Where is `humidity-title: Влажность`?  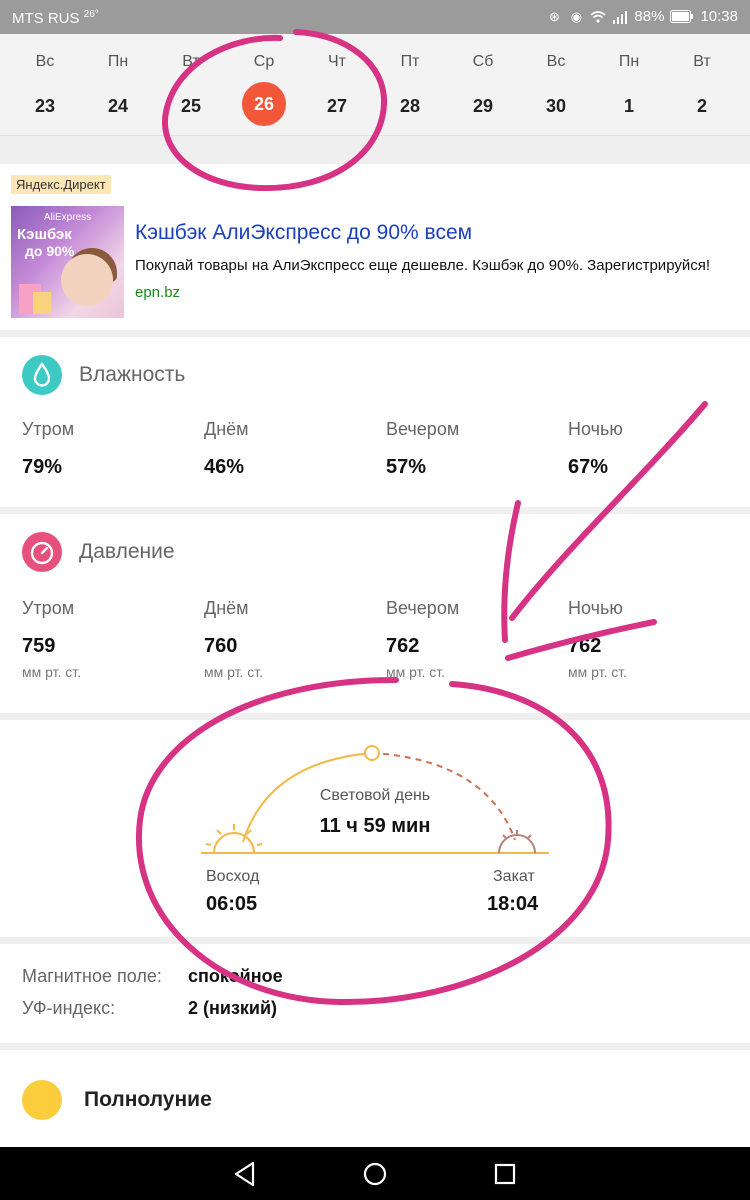
humidity-title: Влажность is located at coordinates (132, 374).